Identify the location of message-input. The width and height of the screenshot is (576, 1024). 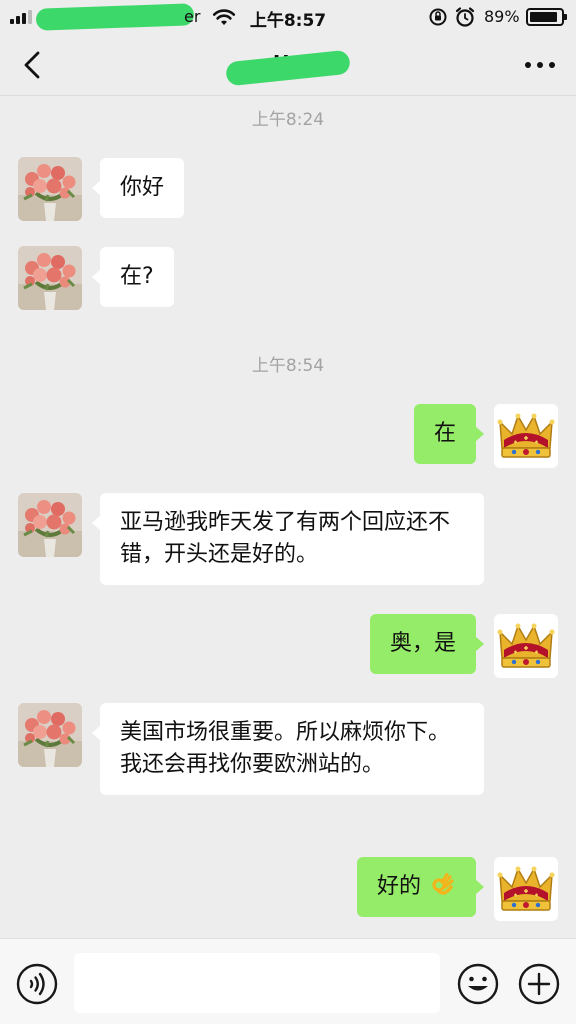
(257, 983).